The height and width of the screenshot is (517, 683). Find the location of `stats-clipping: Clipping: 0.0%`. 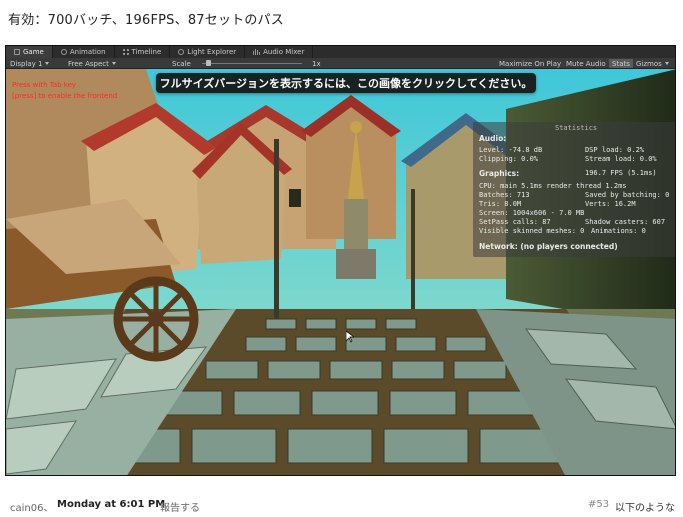

stats-clipping: Clipping: 0.0% is located at coordinates (509, 159).